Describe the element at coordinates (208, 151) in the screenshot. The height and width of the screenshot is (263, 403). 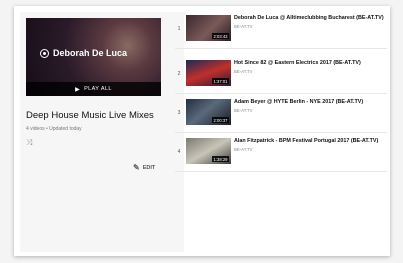
I see `video-thumbnail: 1:38:29` at that location.